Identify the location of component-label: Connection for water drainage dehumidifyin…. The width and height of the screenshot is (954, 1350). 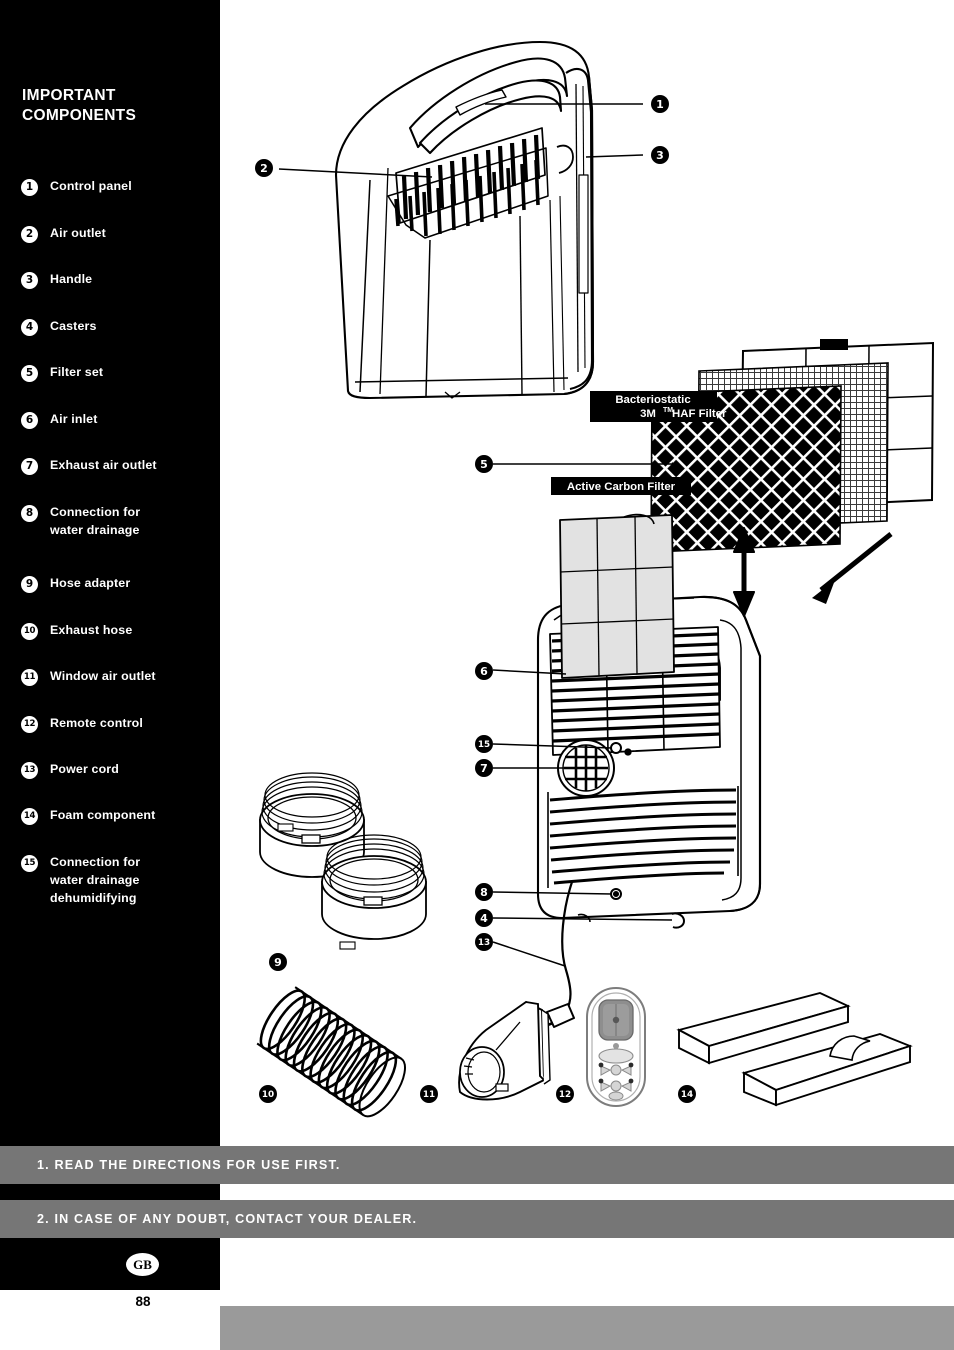
(95, 880).